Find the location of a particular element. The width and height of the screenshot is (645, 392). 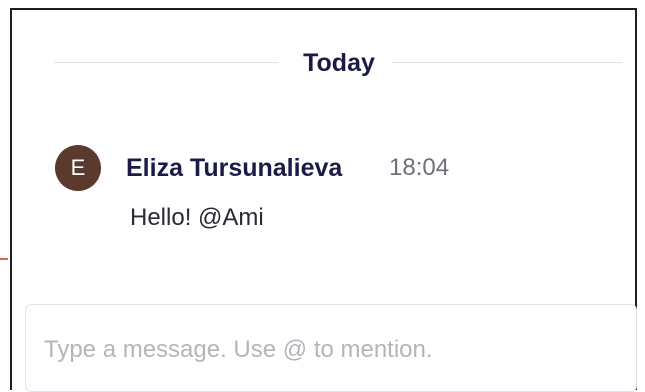

divider-line-left is located at coordinates (166, 62).